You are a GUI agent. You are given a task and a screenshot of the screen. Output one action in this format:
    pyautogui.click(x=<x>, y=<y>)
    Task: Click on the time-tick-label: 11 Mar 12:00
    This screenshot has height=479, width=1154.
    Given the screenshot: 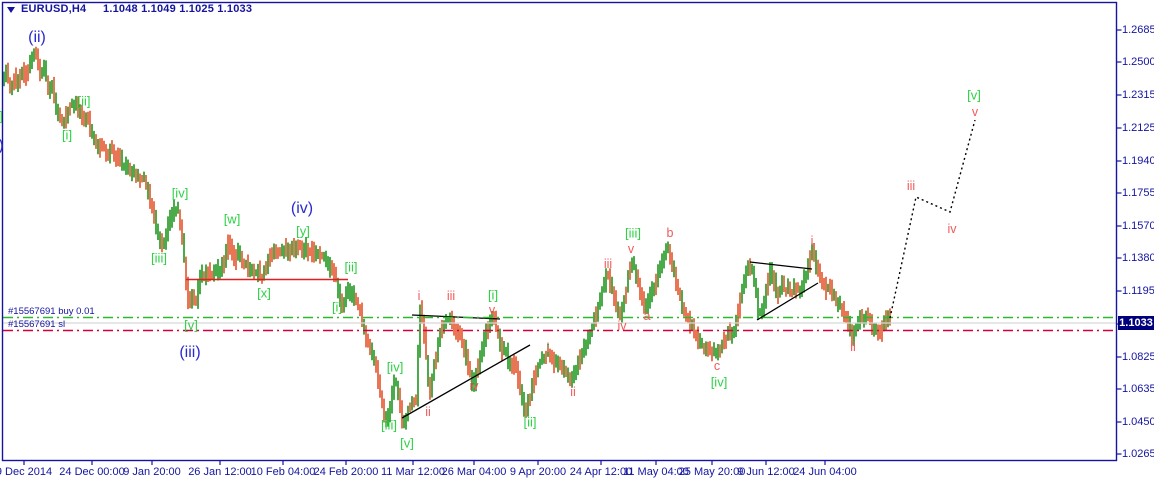 What is the action you would take?
    pyautogui.click(x=413, y=472)
    